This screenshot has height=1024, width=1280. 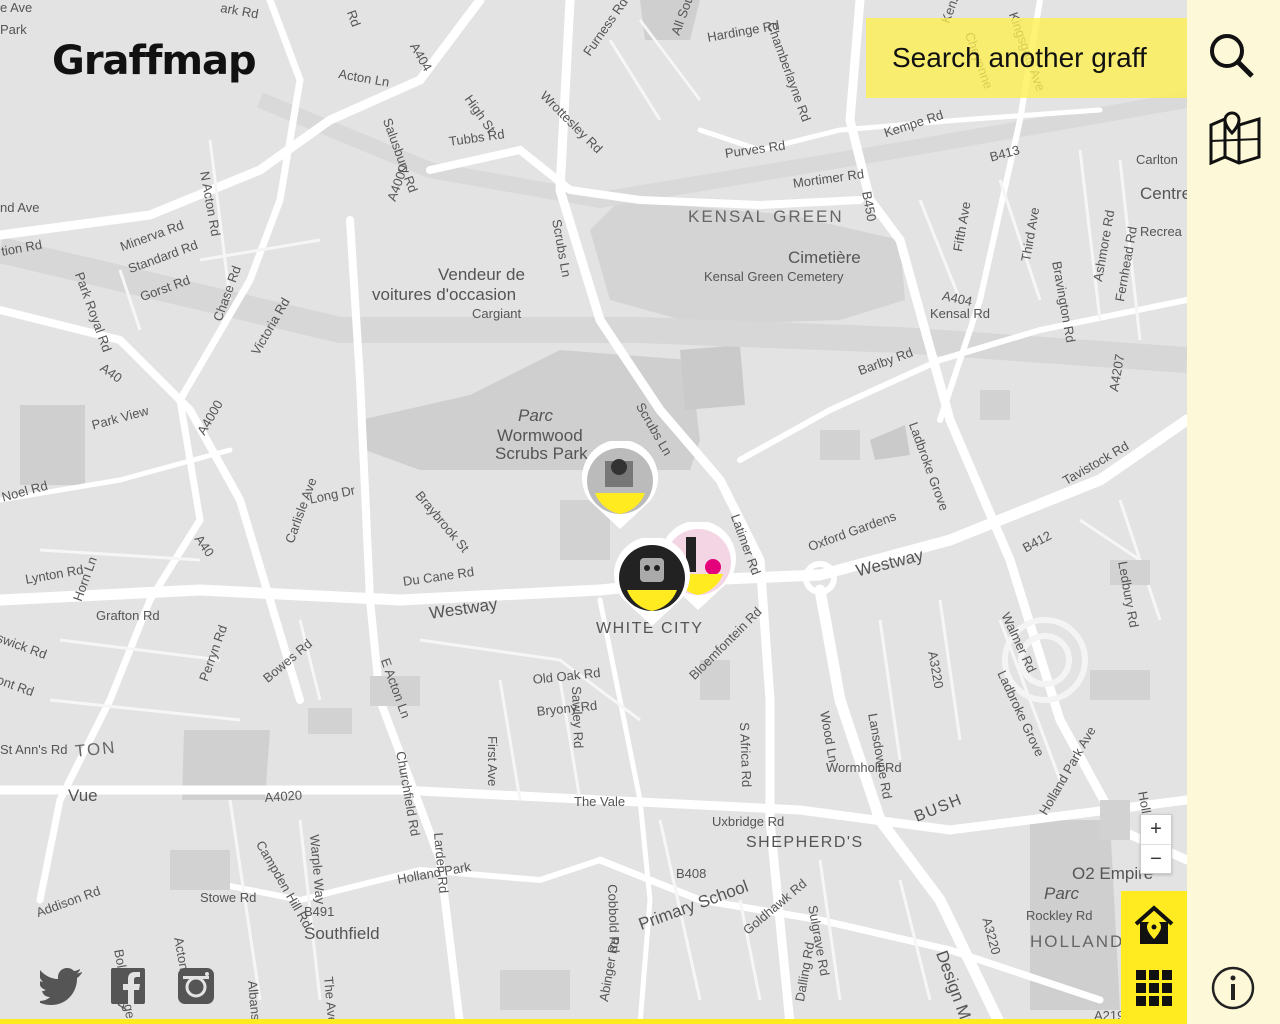 I want to click on map-label: SHEPHERD'S, so click(x=805, y=842).